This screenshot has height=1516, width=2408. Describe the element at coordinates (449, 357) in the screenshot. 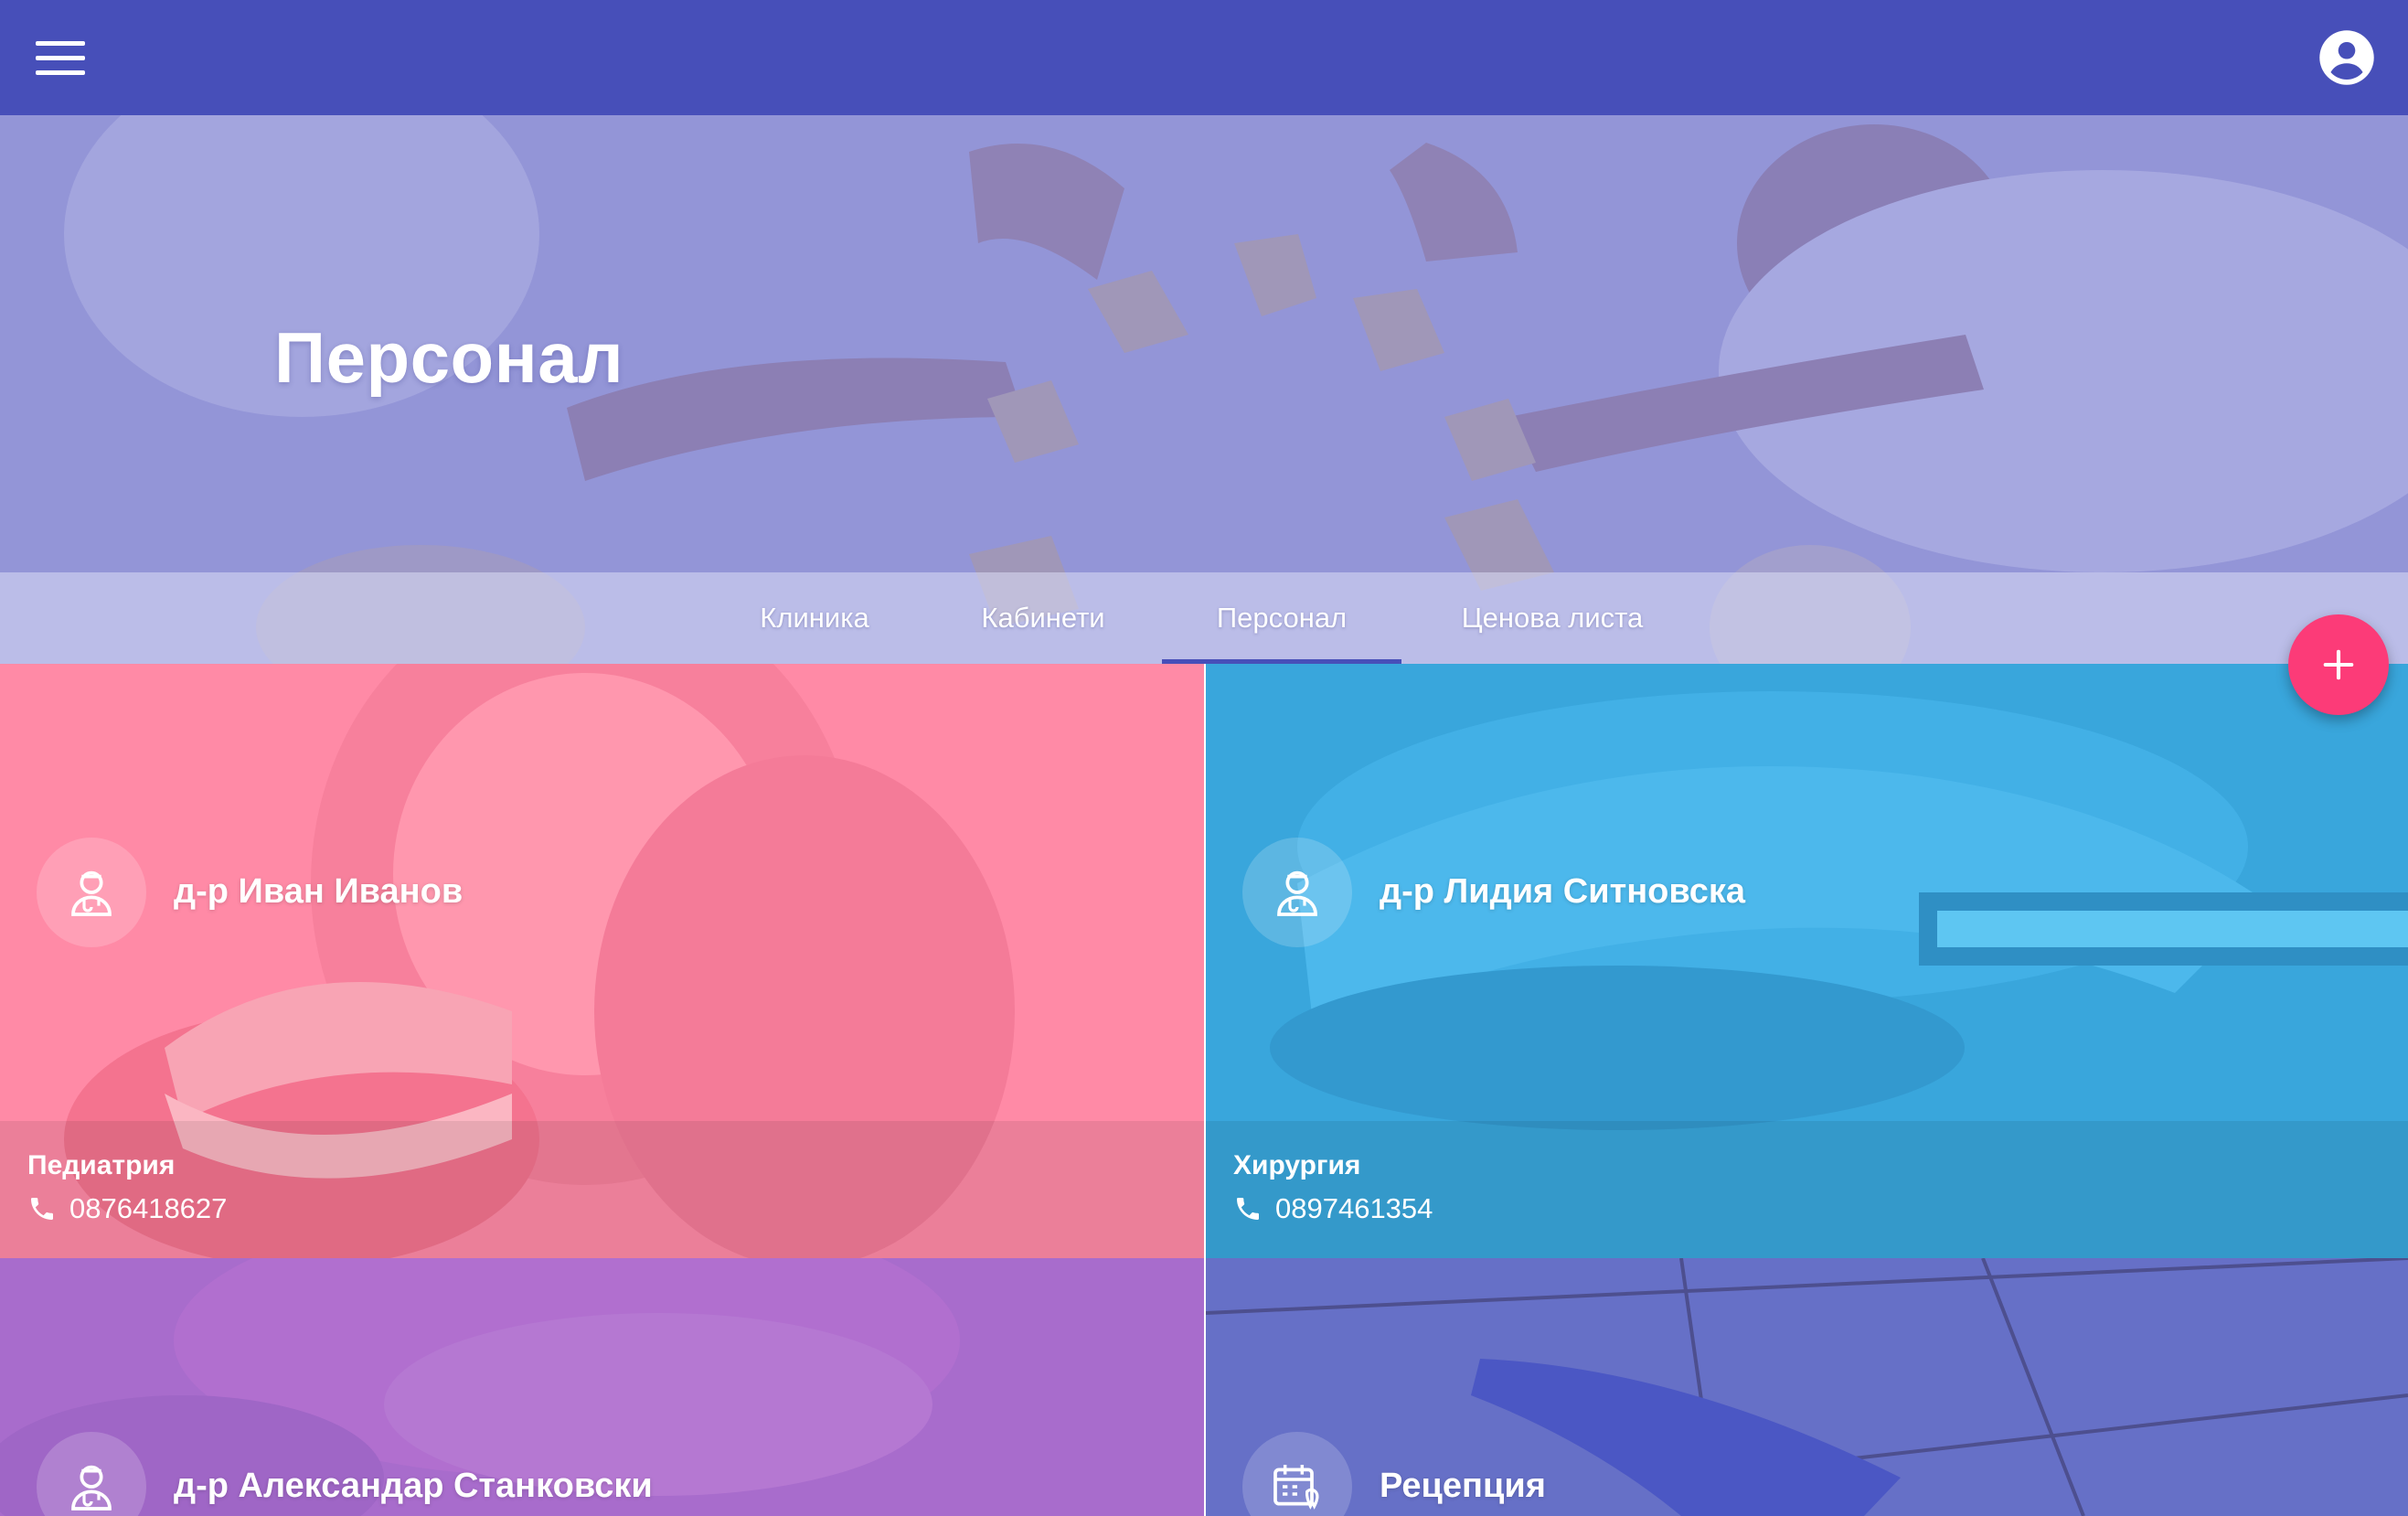

I see `page-title: Персонал` at that location.